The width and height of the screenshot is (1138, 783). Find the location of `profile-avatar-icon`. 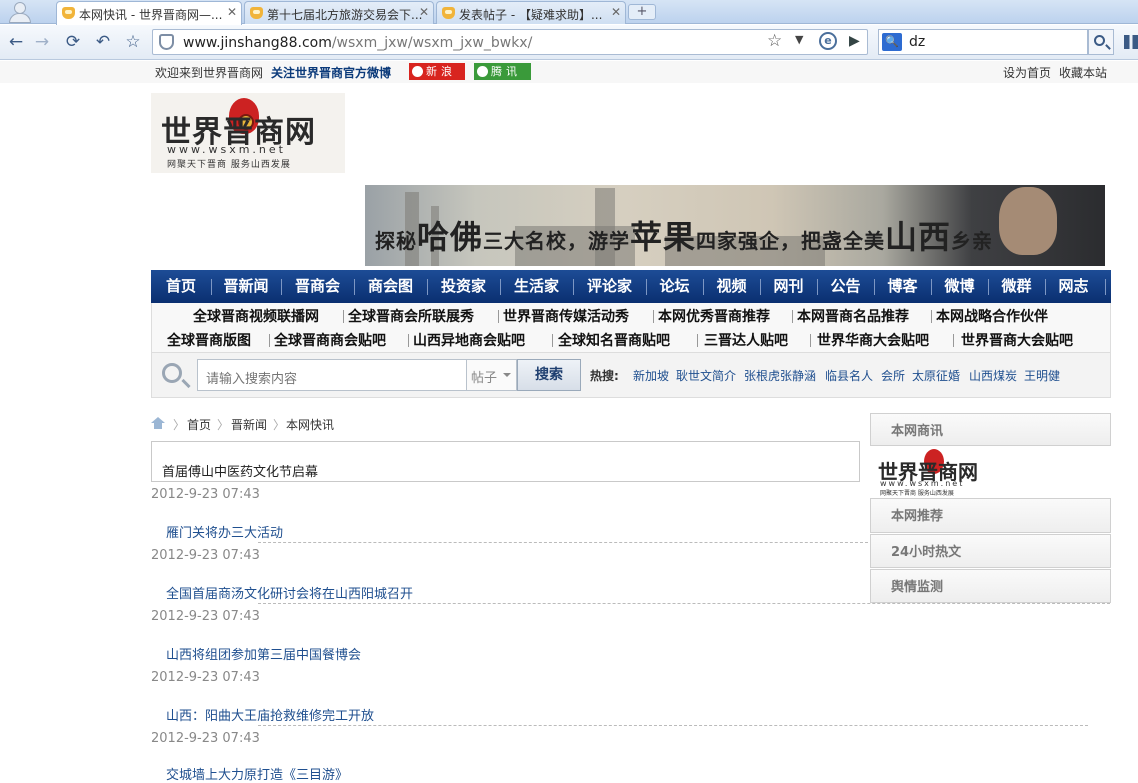

profile-avatar-icon is located at coordinates (22, 12).